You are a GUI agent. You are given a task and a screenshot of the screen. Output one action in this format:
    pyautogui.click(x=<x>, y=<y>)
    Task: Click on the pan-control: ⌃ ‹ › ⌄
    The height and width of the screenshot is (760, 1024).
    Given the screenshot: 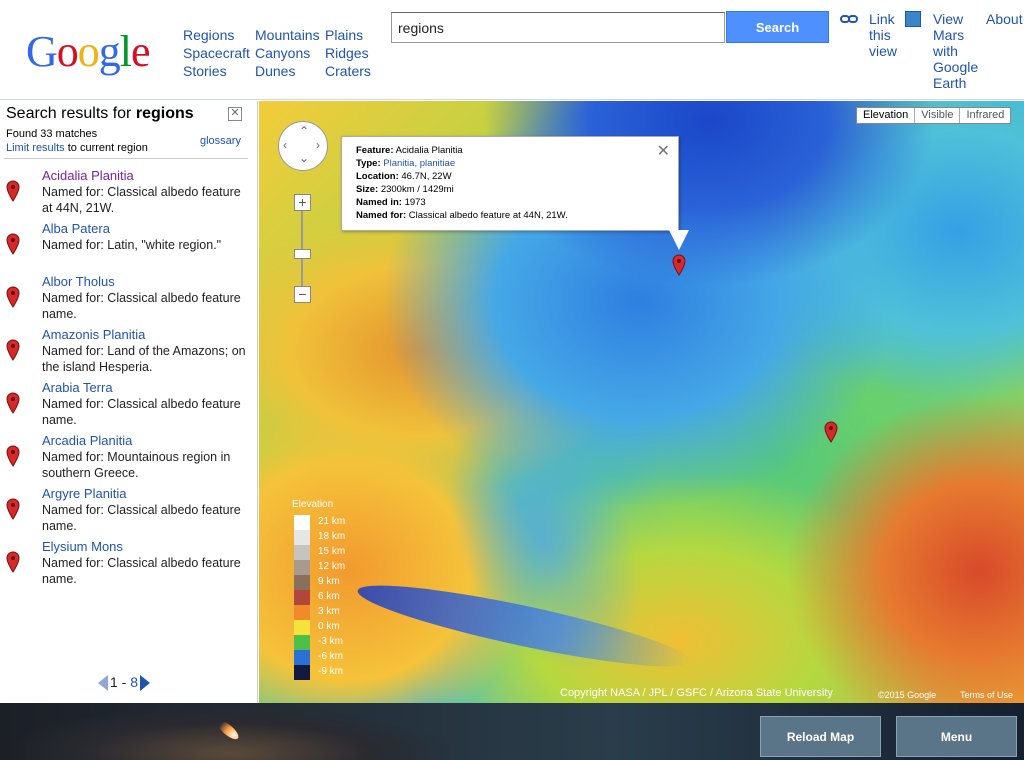 What is the action you would take?
    pyautogui.click(x=303, y=146)
    